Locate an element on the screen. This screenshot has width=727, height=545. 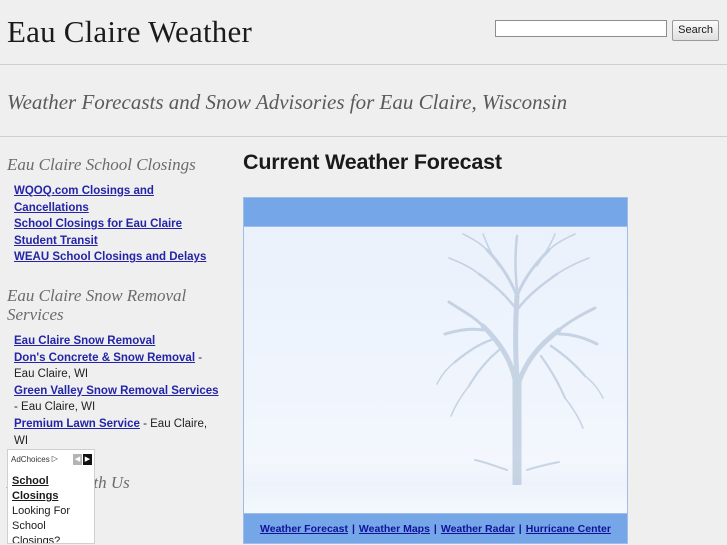
footer-link-weather-maps: Weather Maps is located at coordinates (394, 529).